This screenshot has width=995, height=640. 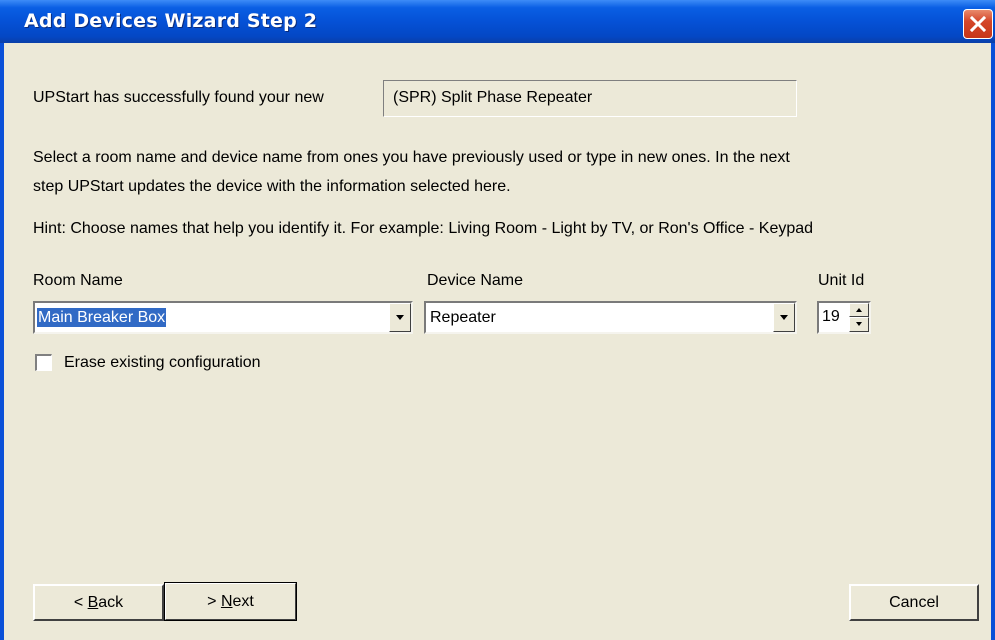 I want to click on close-icon, so click(x=978, y=24).